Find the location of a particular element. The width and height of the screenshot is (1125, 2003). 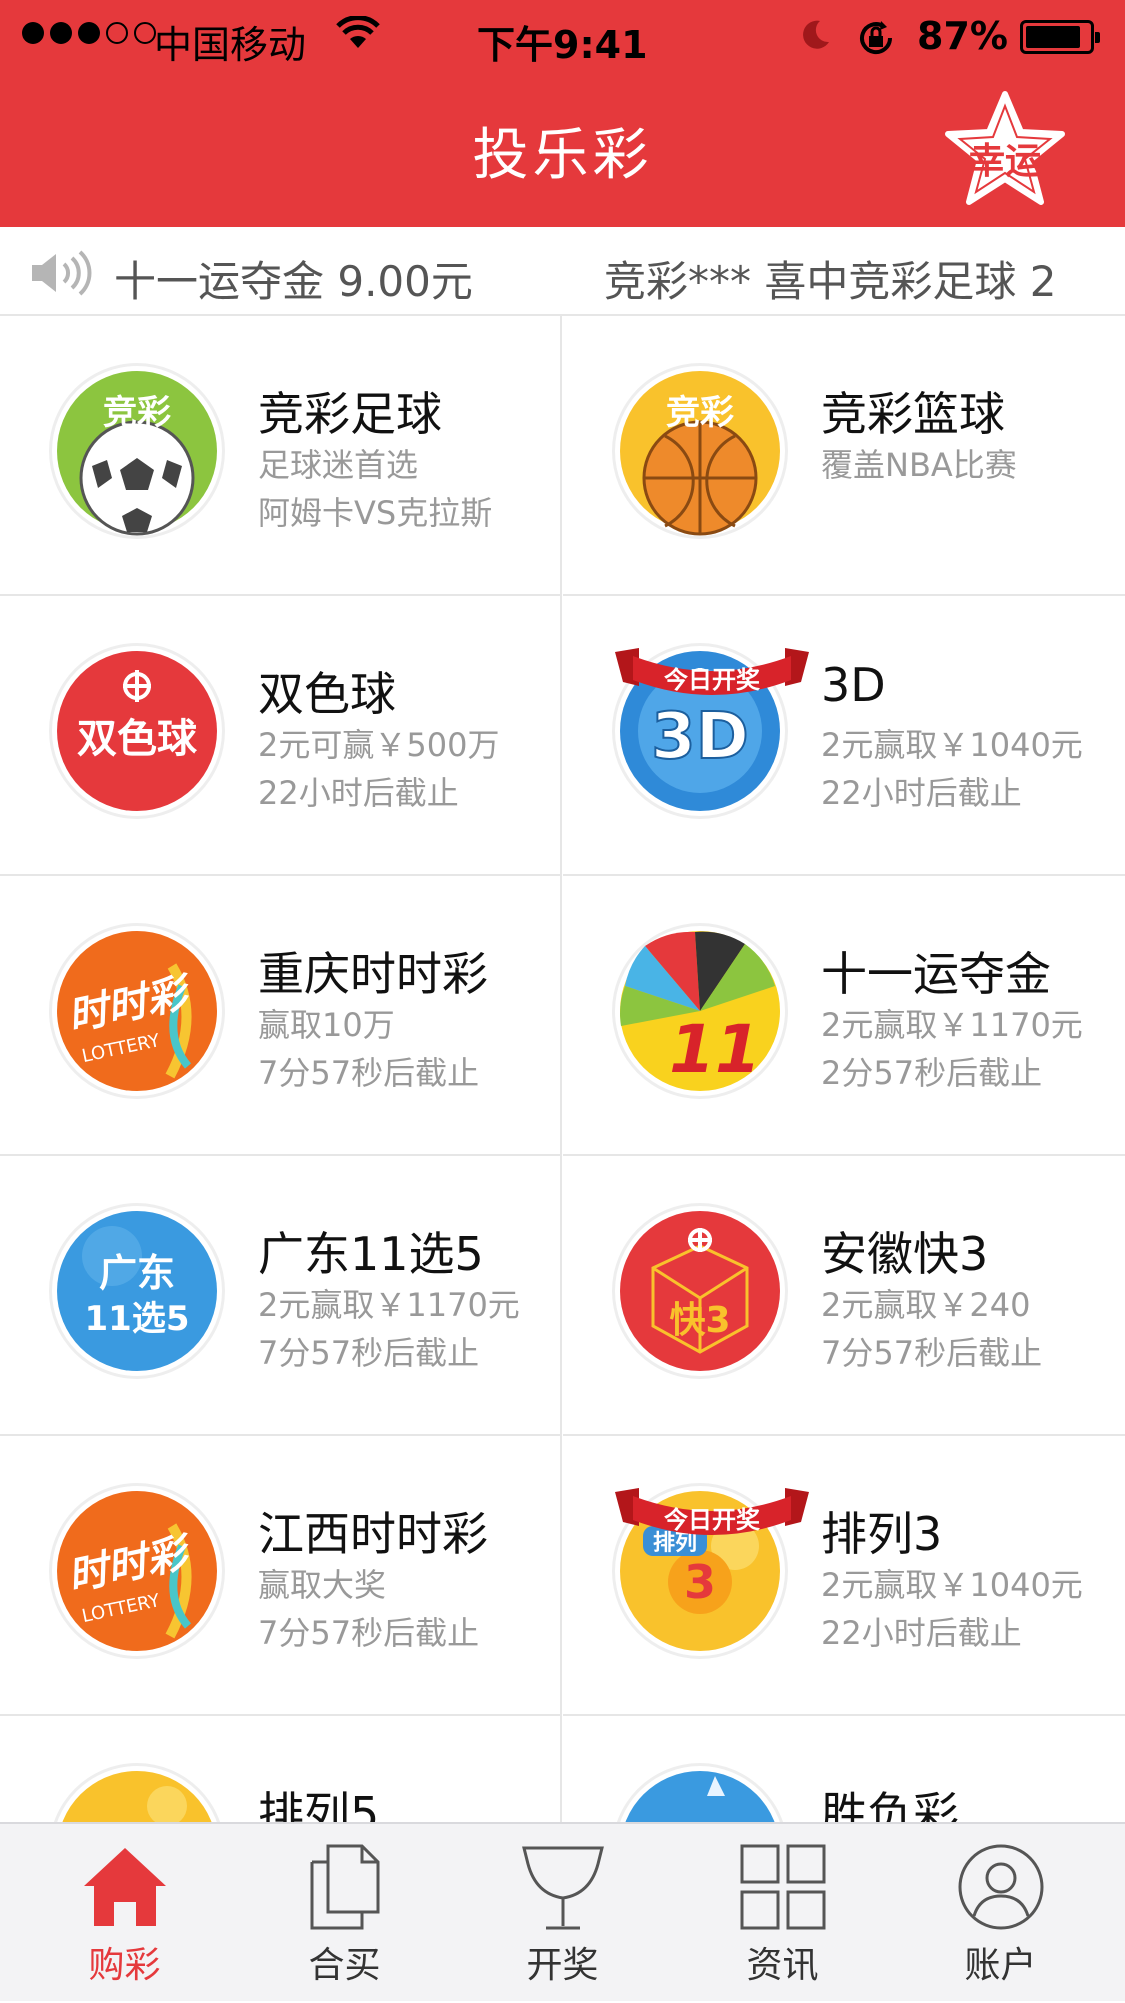

game-card-eleven-duojin: 11 十一运夺金 2元赢取￥1170元 2分57秒后截止 is located at coordinates (844, 1016).